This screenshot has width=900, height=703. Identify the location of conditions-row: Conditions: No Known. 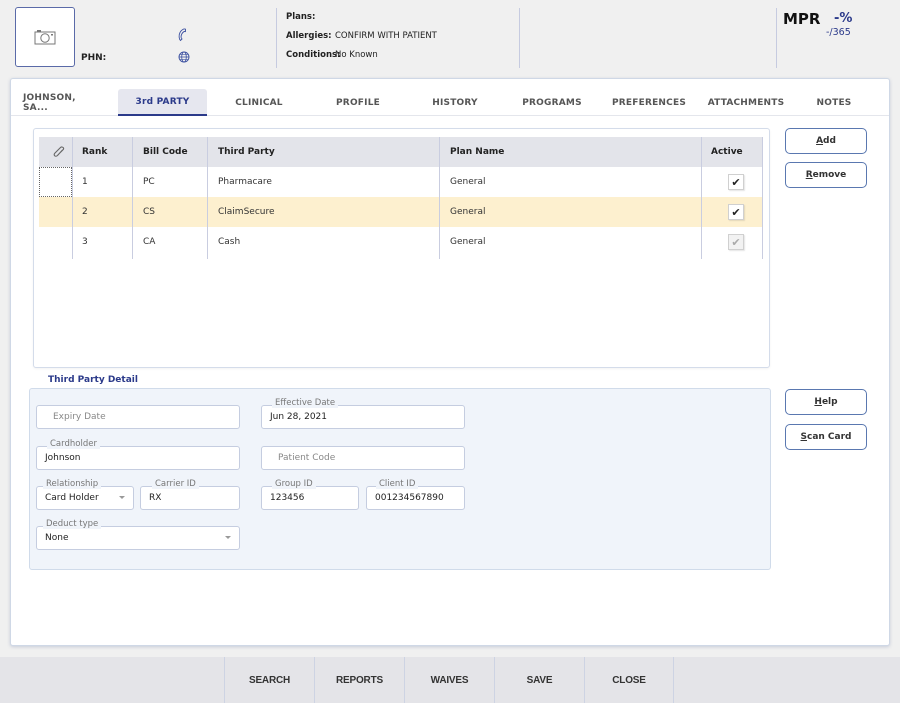
(361, 59).